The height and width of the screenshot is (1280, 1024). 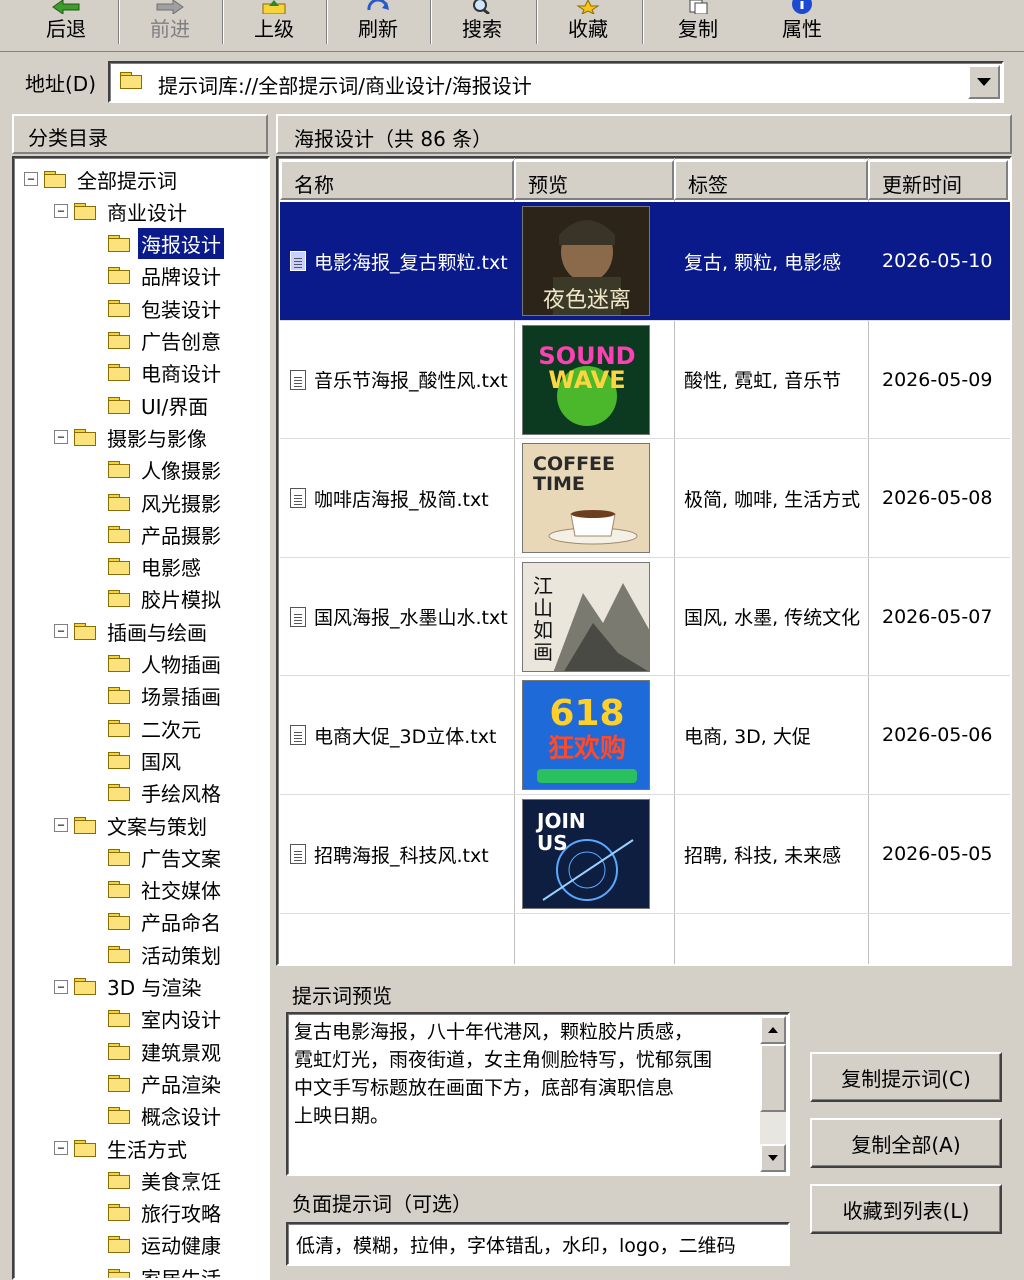 I want to click on up-button: 上级, so click(x=274, y=24).